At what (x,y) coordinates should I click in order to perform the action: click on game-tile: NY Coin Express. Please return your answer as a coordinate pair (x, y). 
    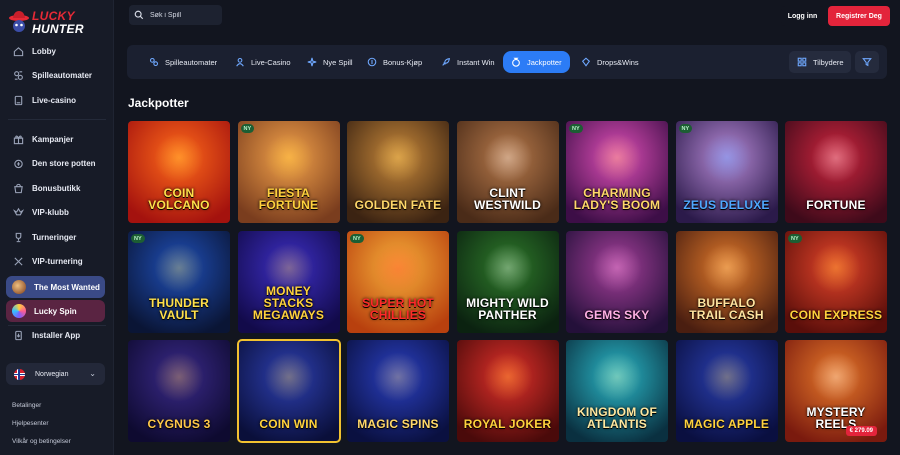
    Looking at the image, I should click on (836, 282).